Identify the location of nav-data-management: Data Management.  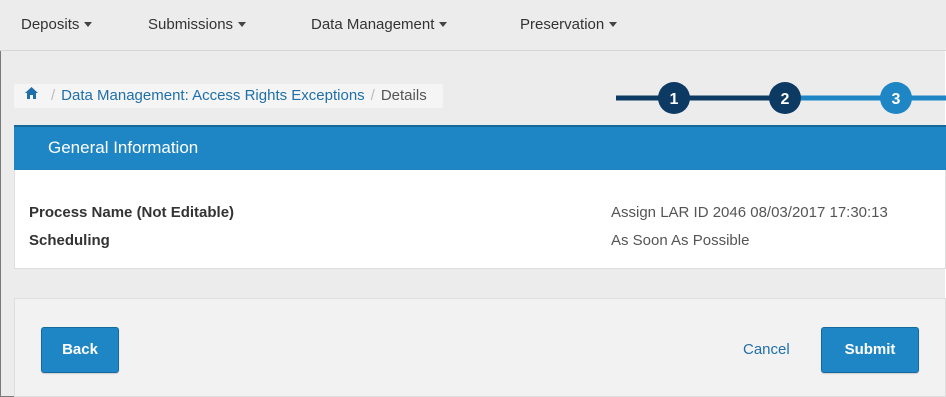
(379, 24).